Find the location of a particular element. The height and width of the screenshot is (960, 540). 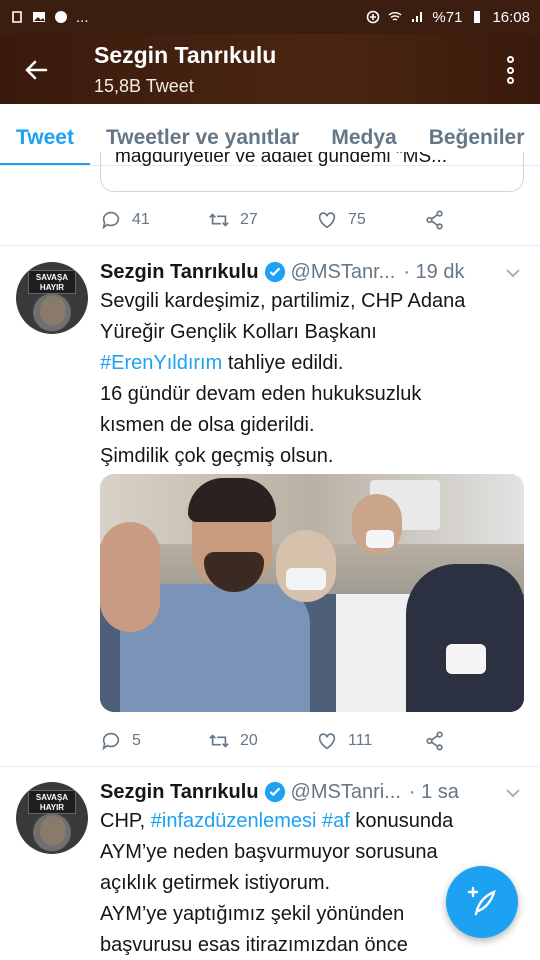

tweet-line: CHP, #infazdüzenlemesi #af konusunda is located at coordinates (277, 821).